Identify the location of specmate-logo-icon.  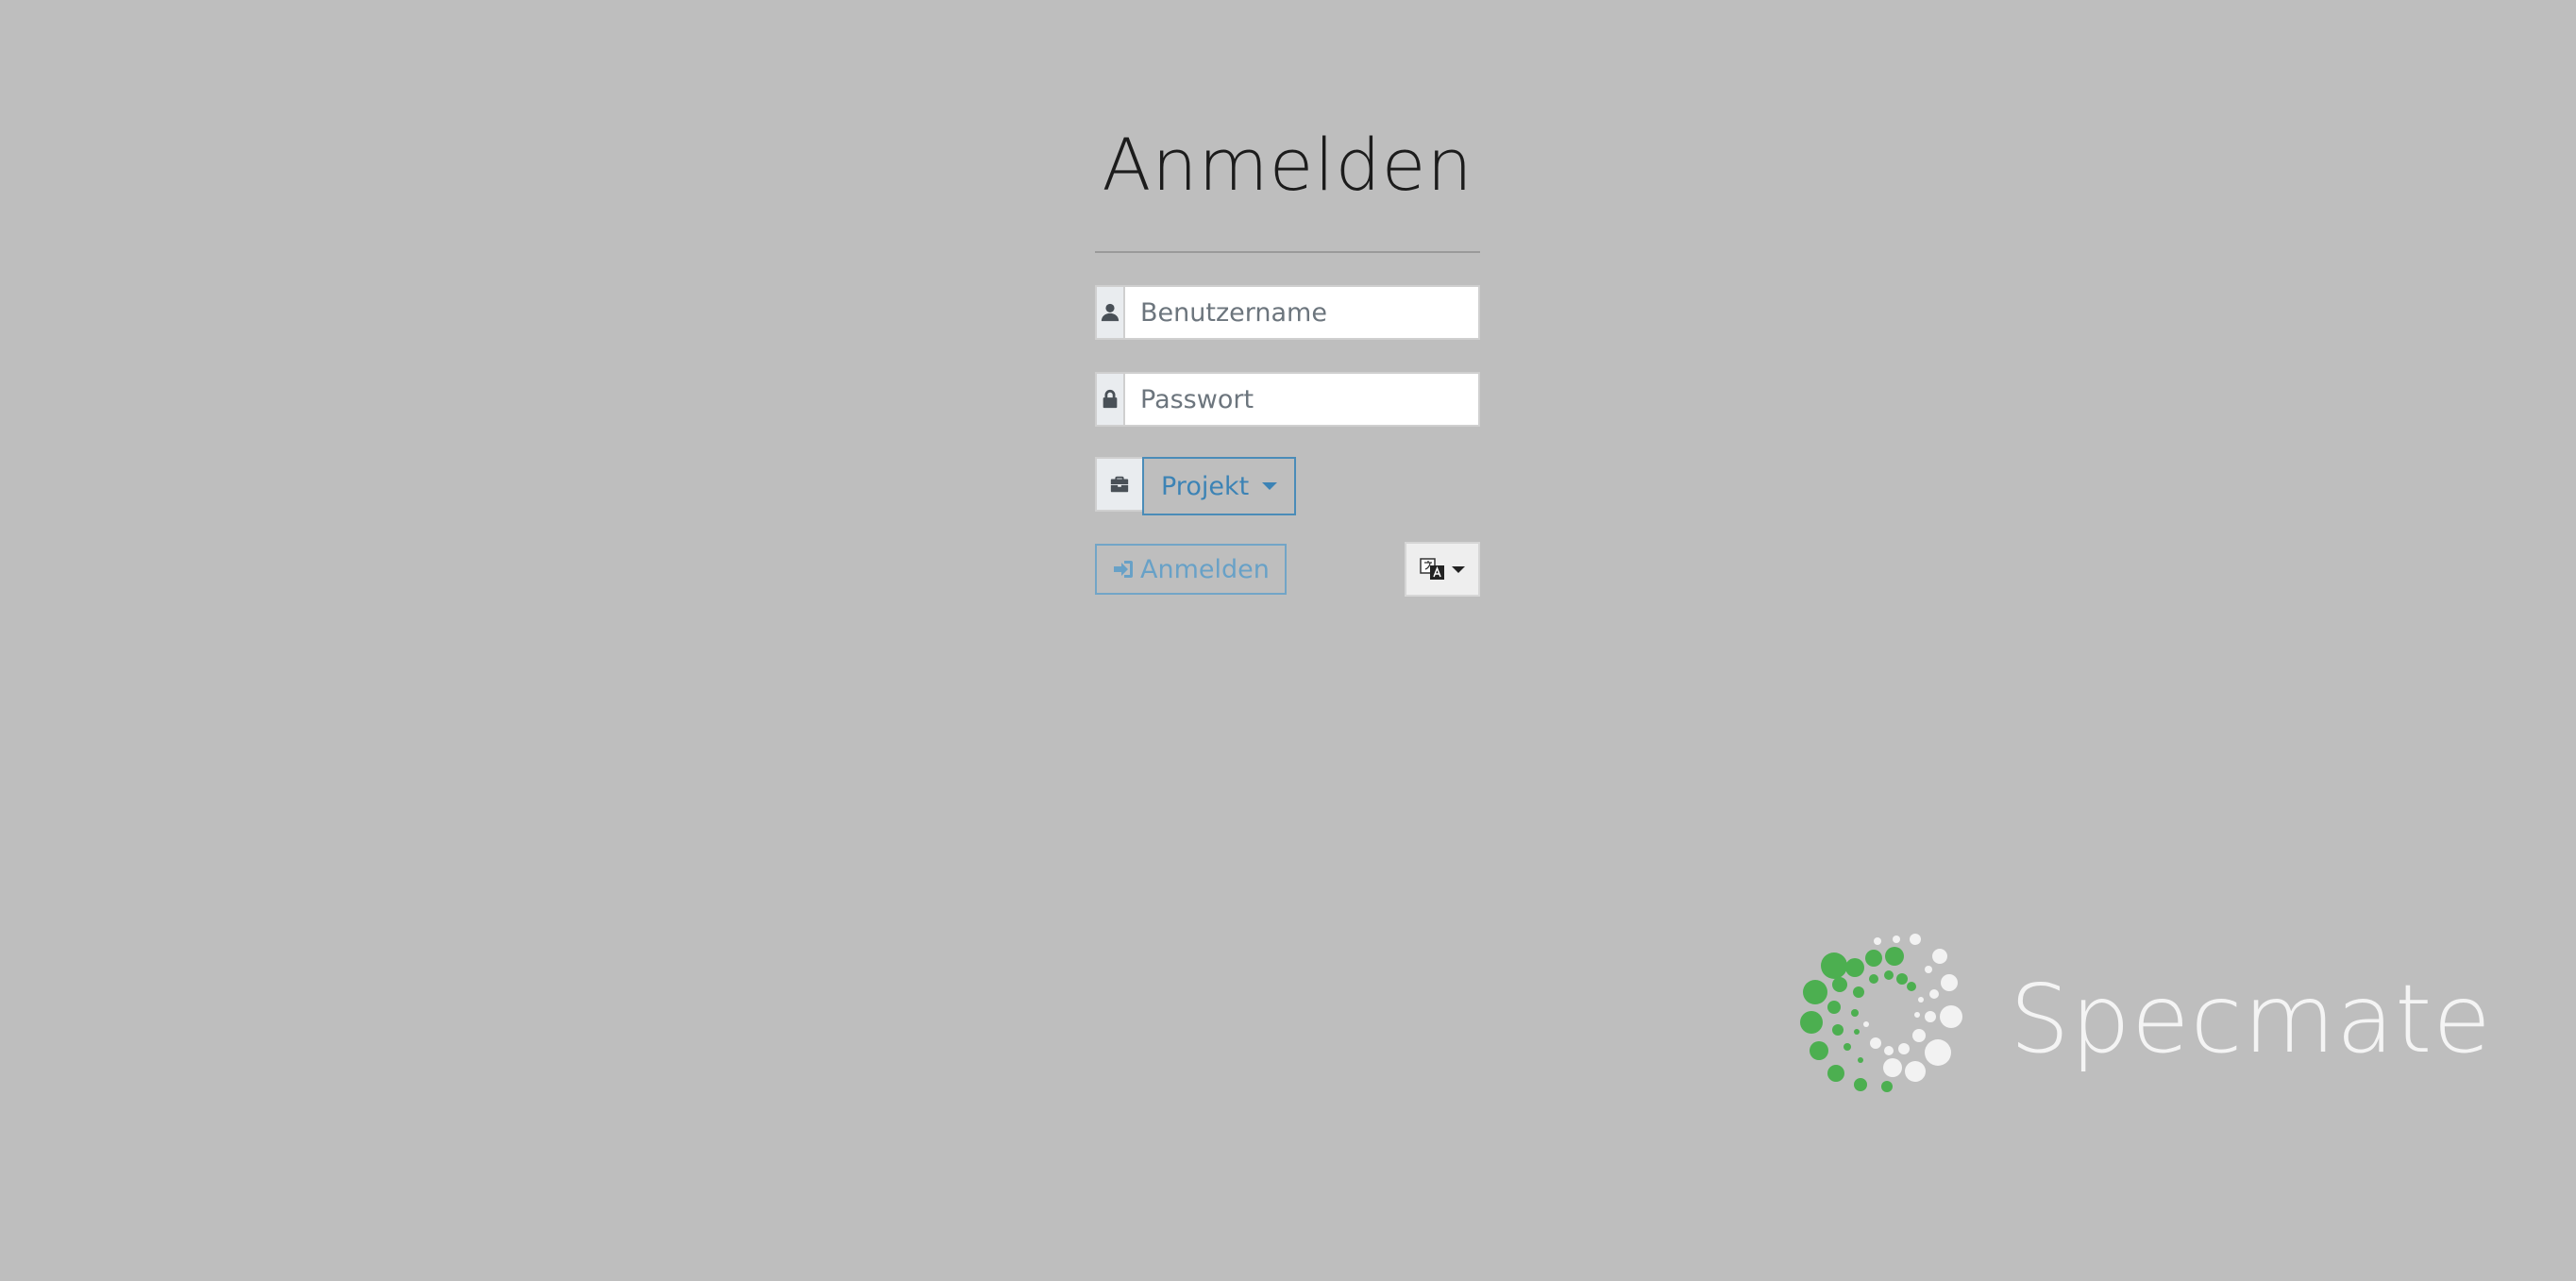
(1881, 1013).